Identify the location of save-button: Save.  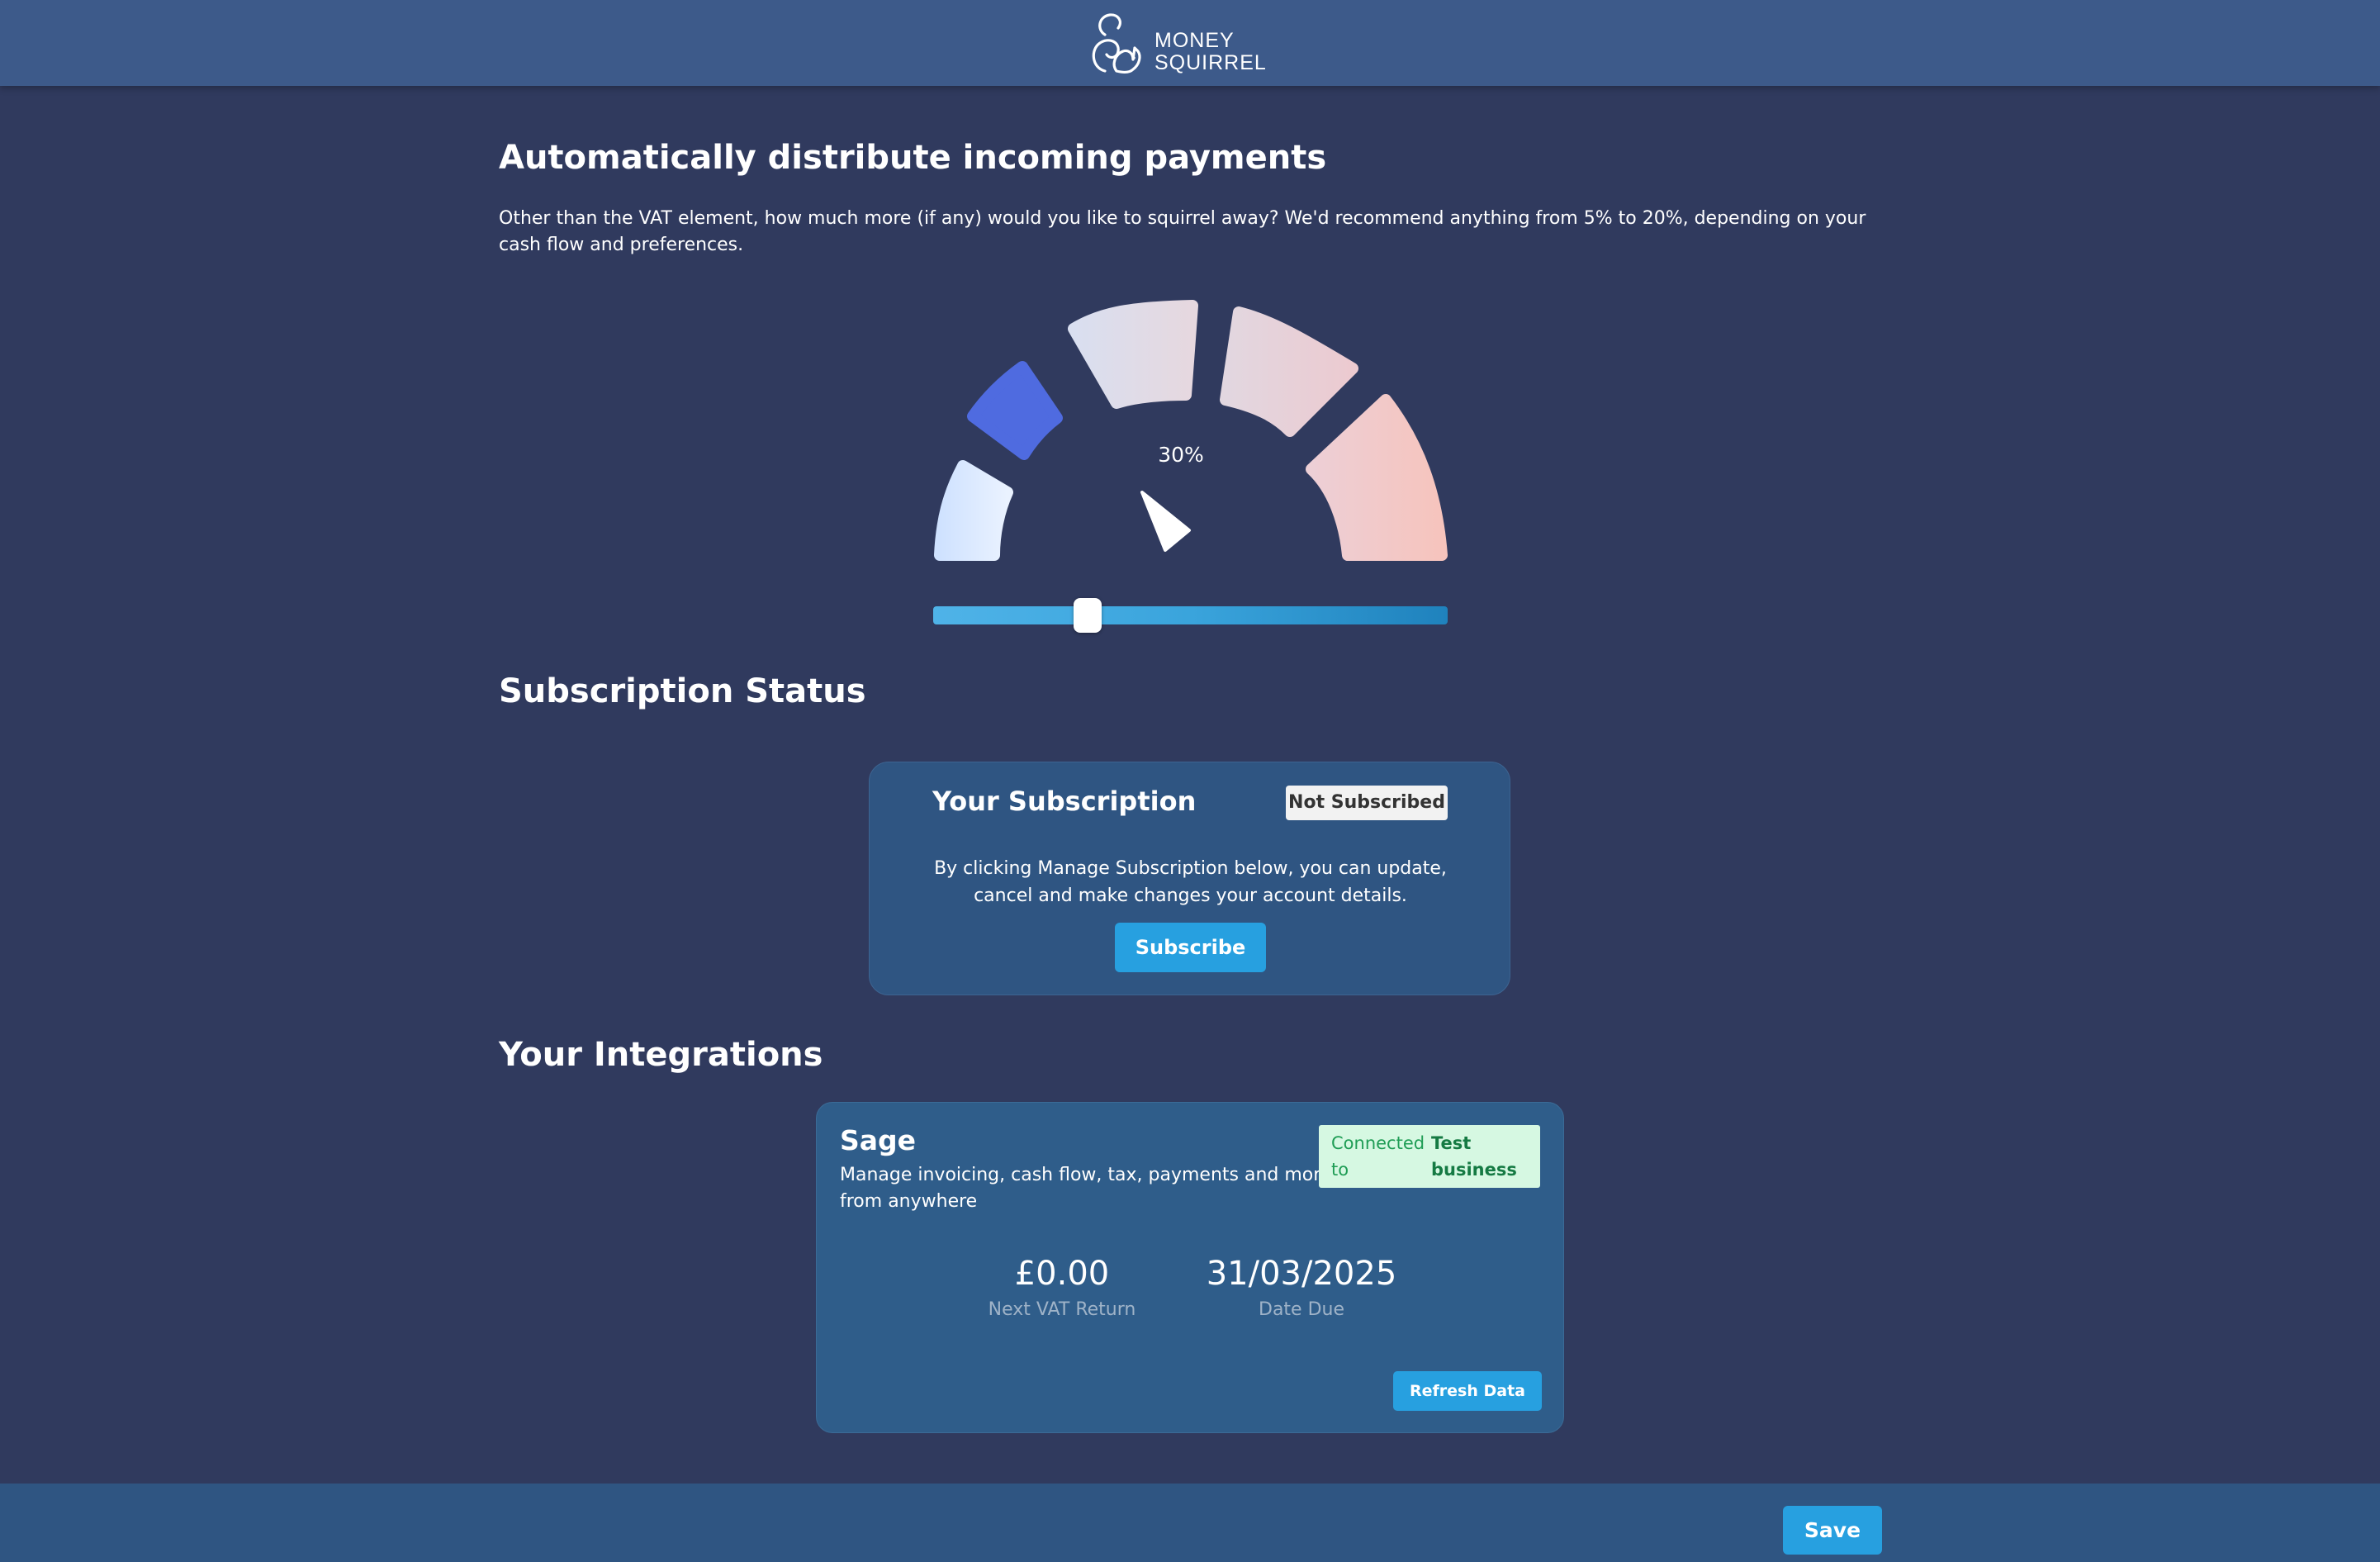
(1832, 1530).